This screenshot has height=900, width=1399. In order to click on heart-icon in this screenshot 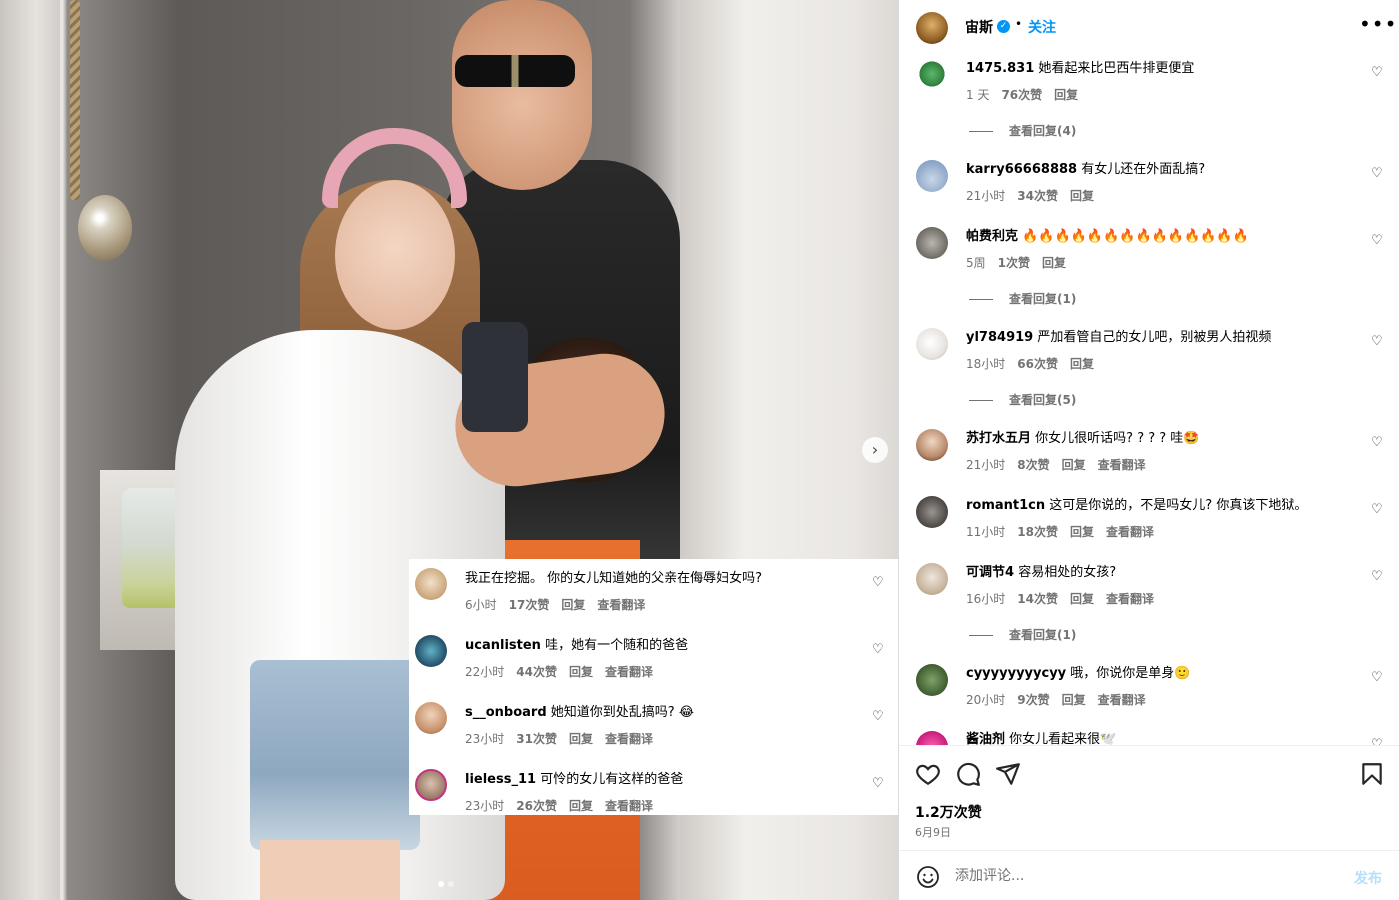, I will do `click(928, 774)`.